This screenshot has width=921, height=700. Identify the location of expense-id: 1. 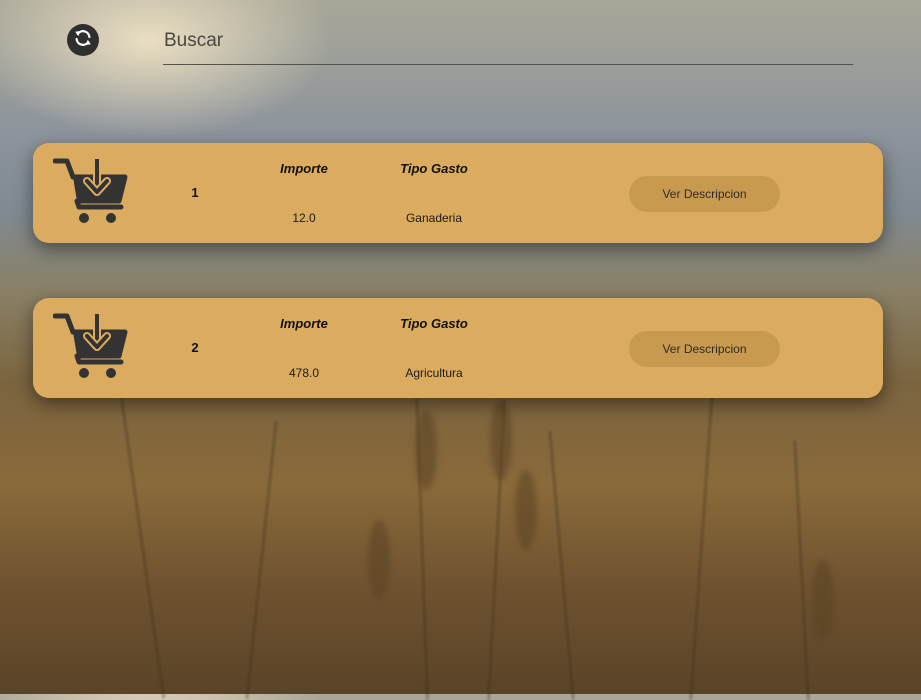
(195, 192).